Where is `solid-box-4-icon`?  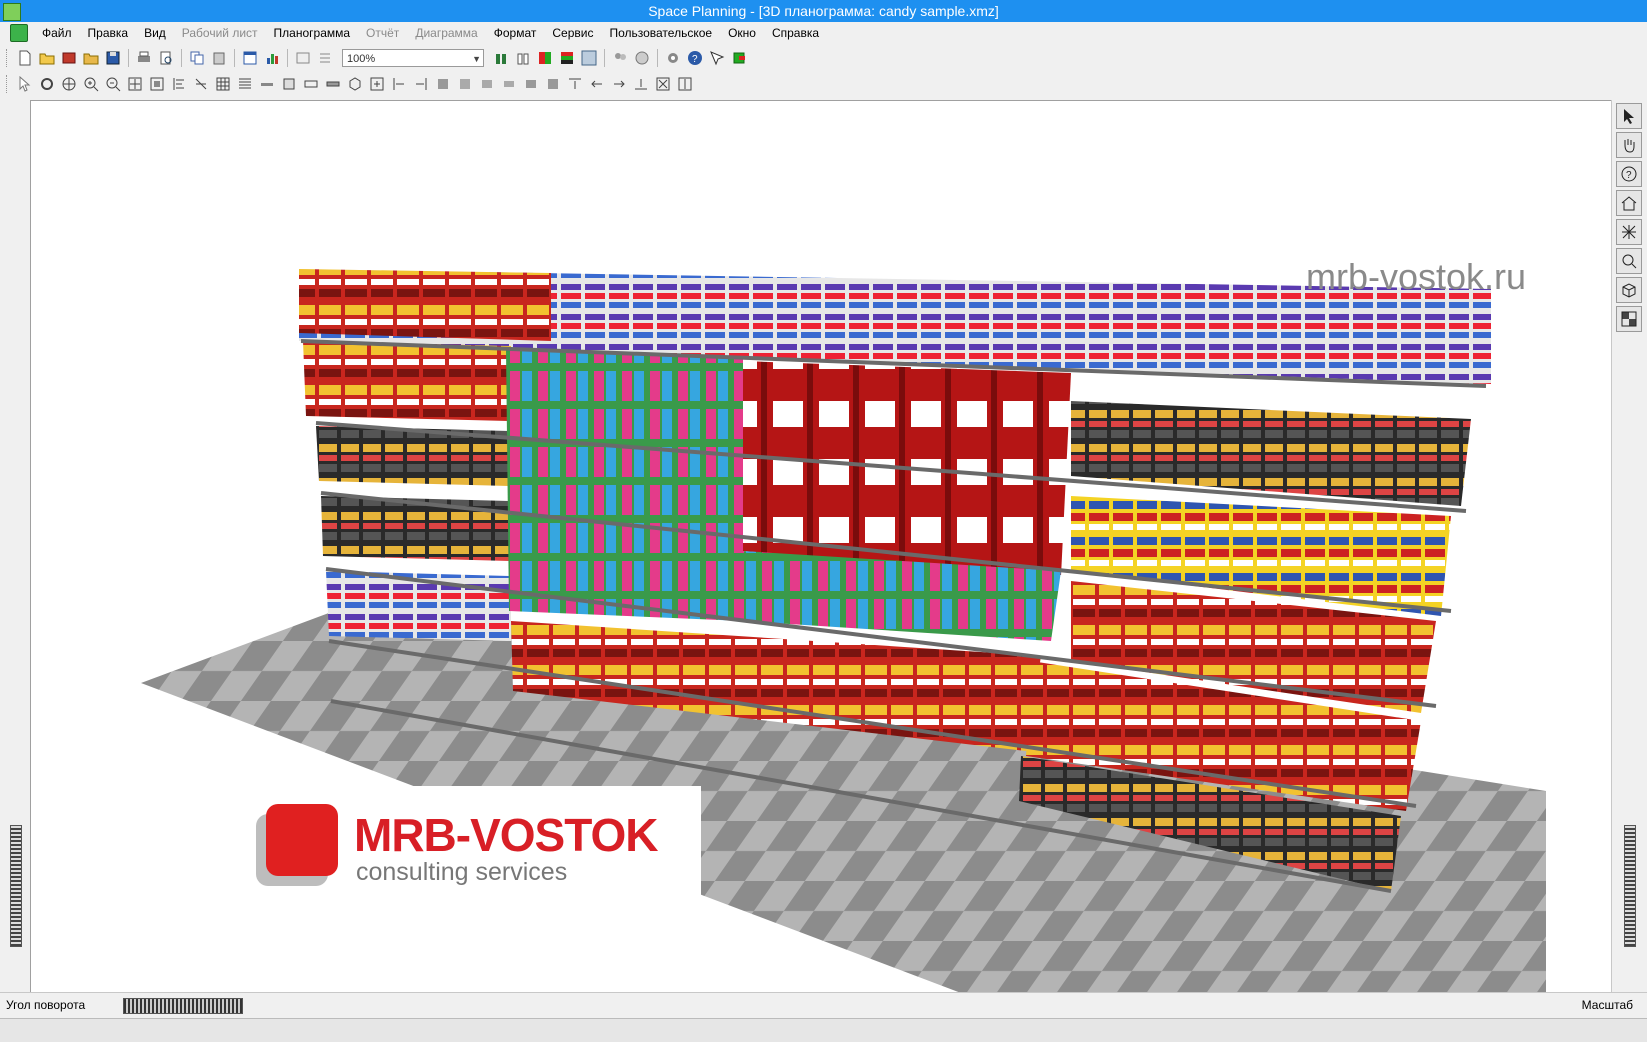
solid-box-4-icon is located at coordinates (509, 84).